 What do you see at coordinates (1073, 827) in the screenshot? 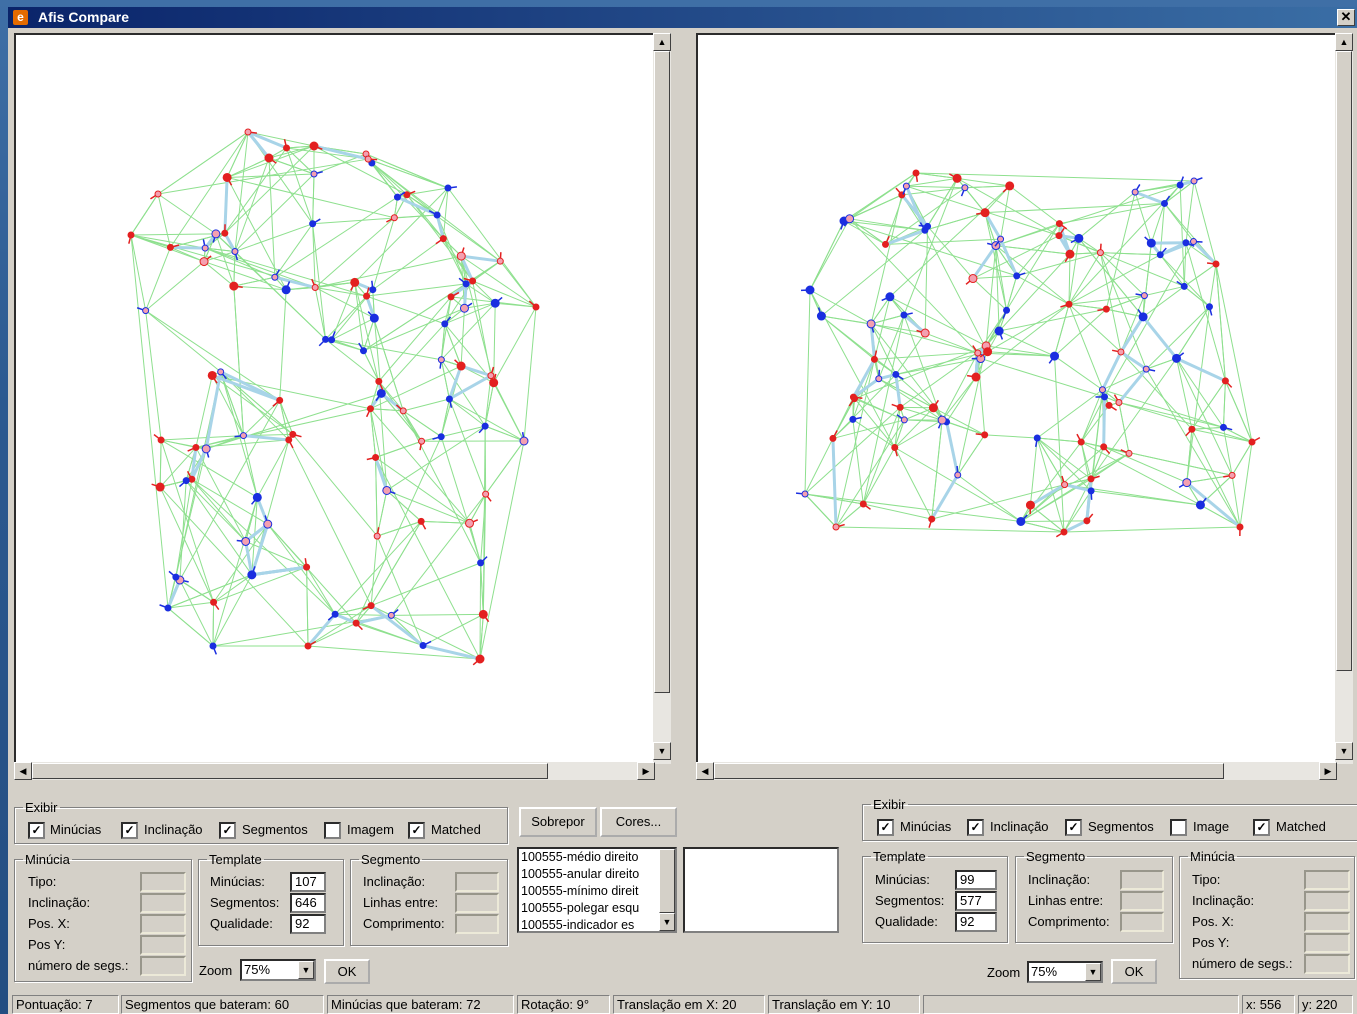
I see `right-segmentos-checkbox: ✓` at bounding box center [1073, 827].